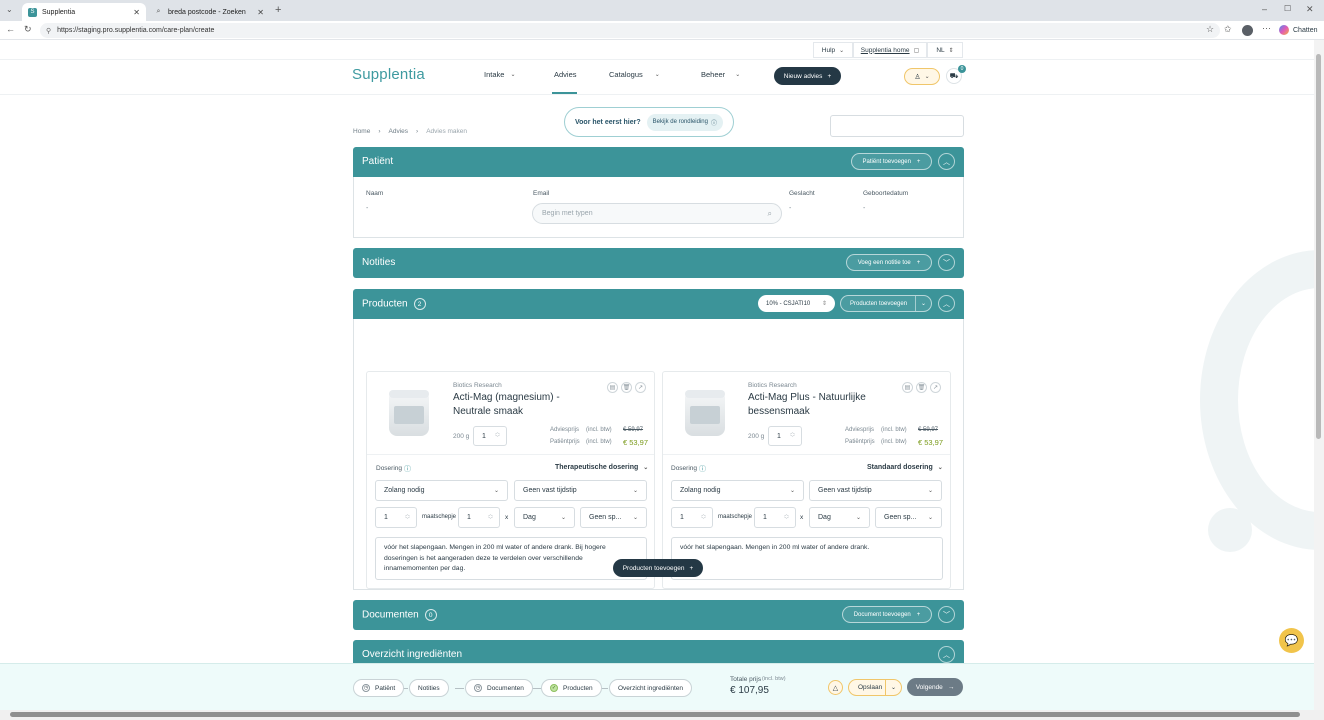 This screenshot has width=1324, height=720. Describe the element at coordinates (565, 74) in the screenshot. I see `nav-advies: Advies` at that location.